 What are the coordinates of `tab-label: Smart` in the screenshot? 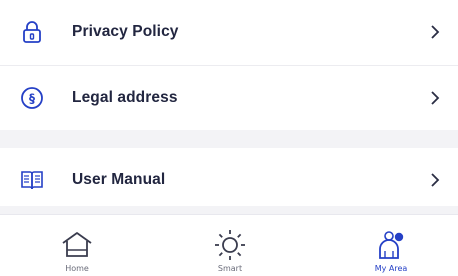 It's located at (230, 268).